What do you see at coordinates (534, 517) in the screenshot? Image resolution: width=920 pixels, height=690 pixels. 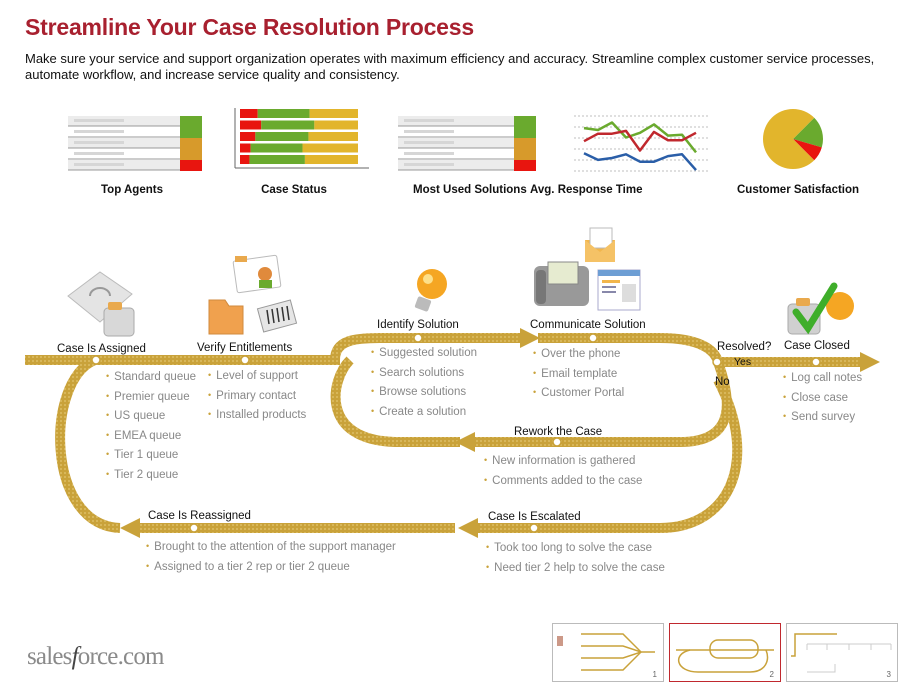 I see `step-escalated-label: Case Is Escalated` at bounding box center [534, 517].